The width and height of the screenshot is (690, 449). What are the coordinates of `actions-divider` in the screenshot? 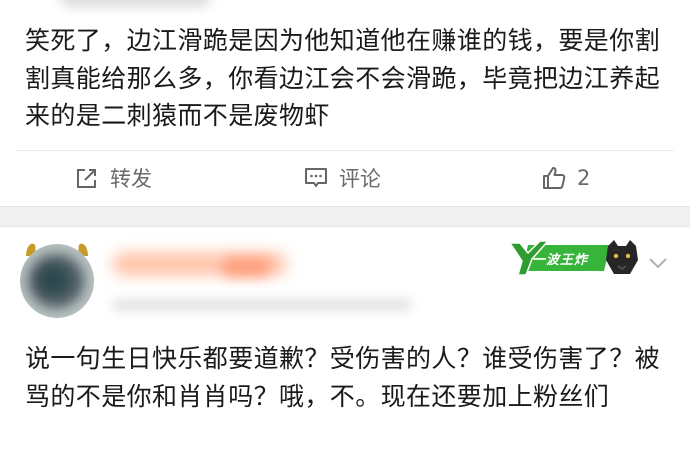 It's located at (345, 150).